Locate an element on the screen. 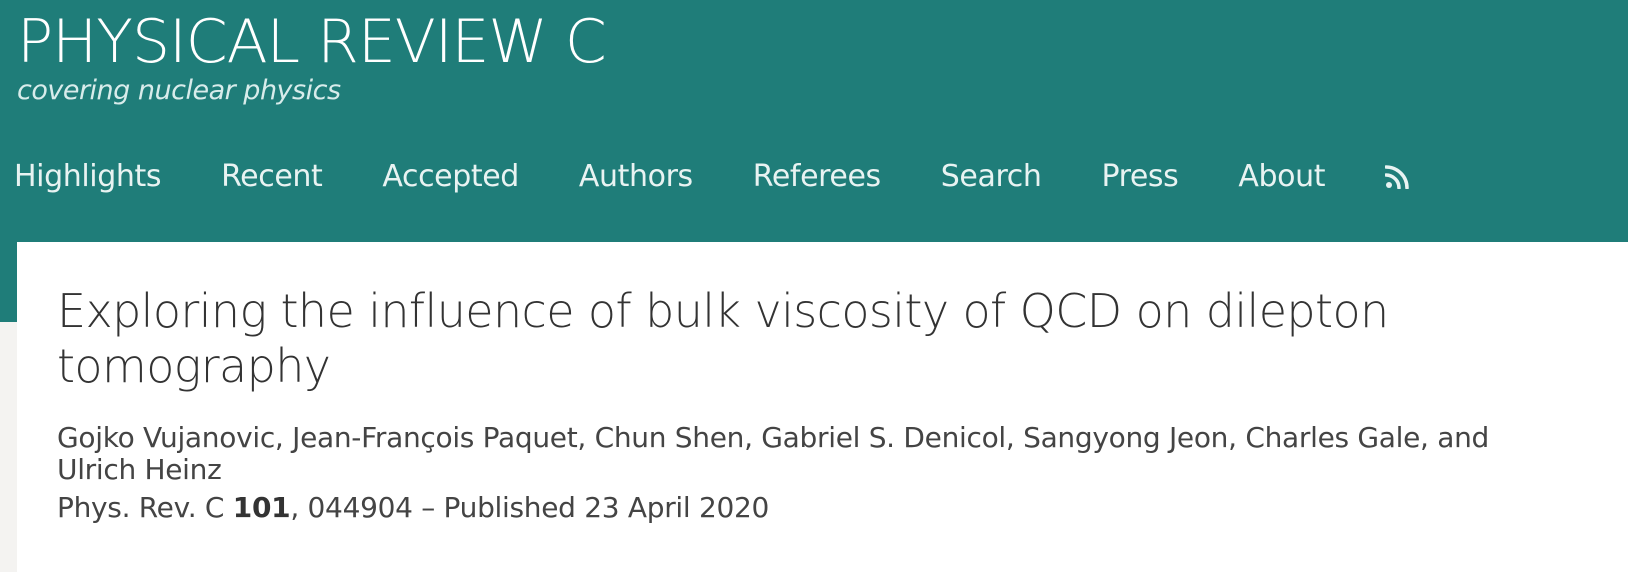 This screenshot has width=1628, height=572. header-accent-strip is located at coordinates (8, 282).